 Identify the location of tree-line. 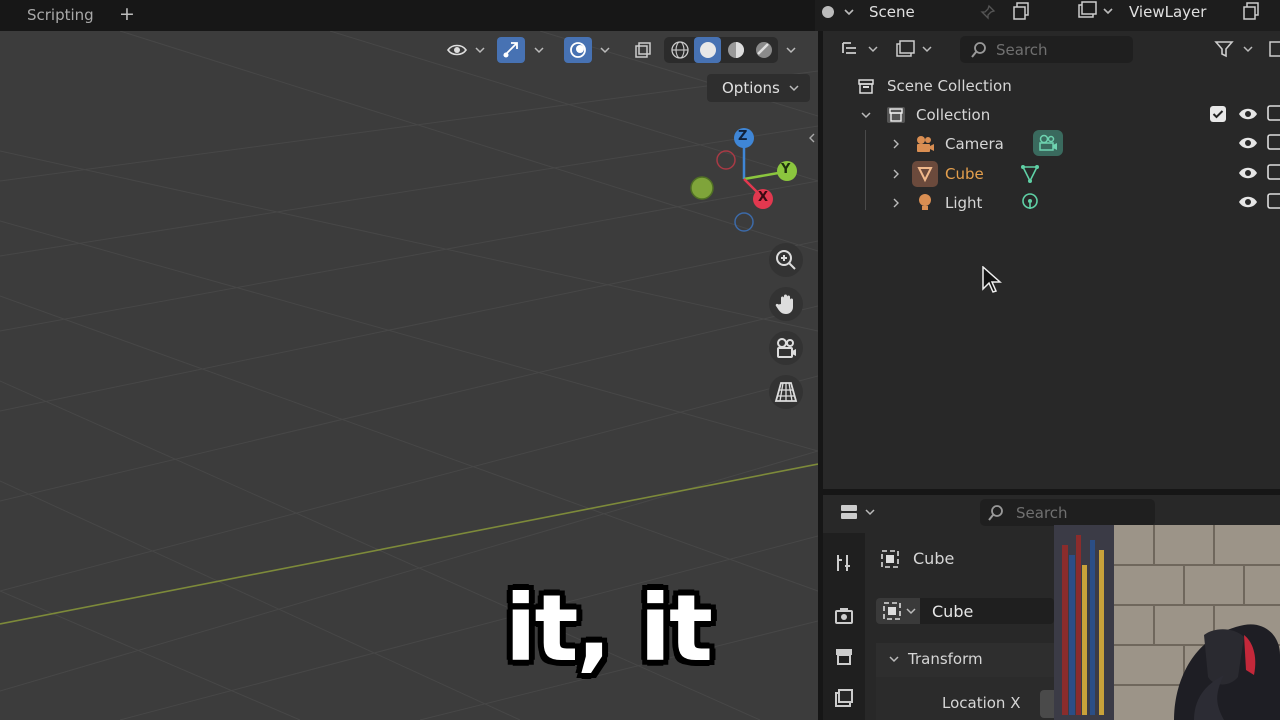
(865, 170).